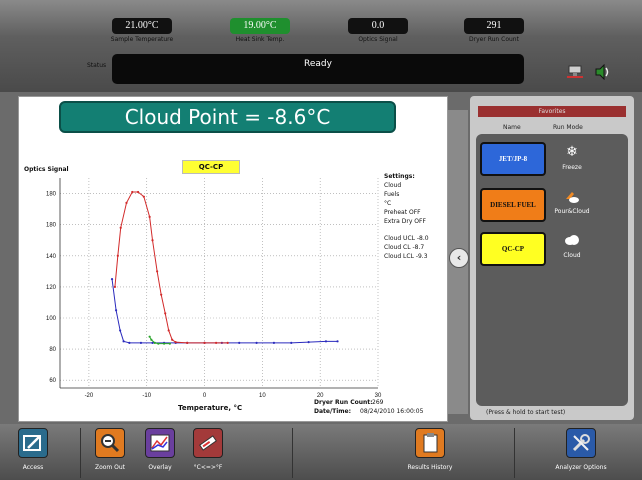  I want to click on results-history-button, so click(430, 443).